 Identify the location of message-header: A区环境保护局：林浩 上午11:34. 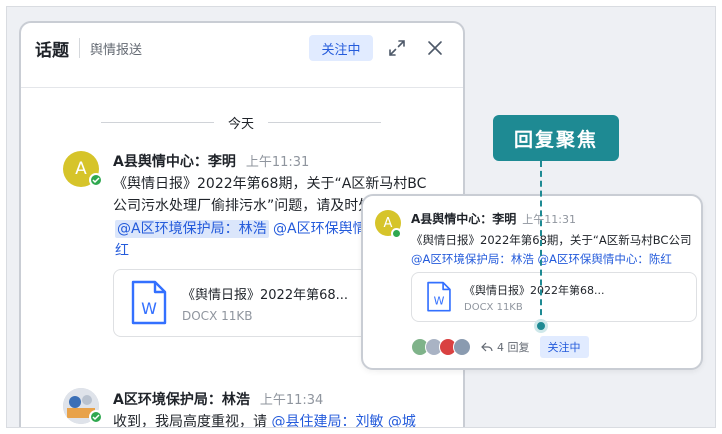
(218, 399).